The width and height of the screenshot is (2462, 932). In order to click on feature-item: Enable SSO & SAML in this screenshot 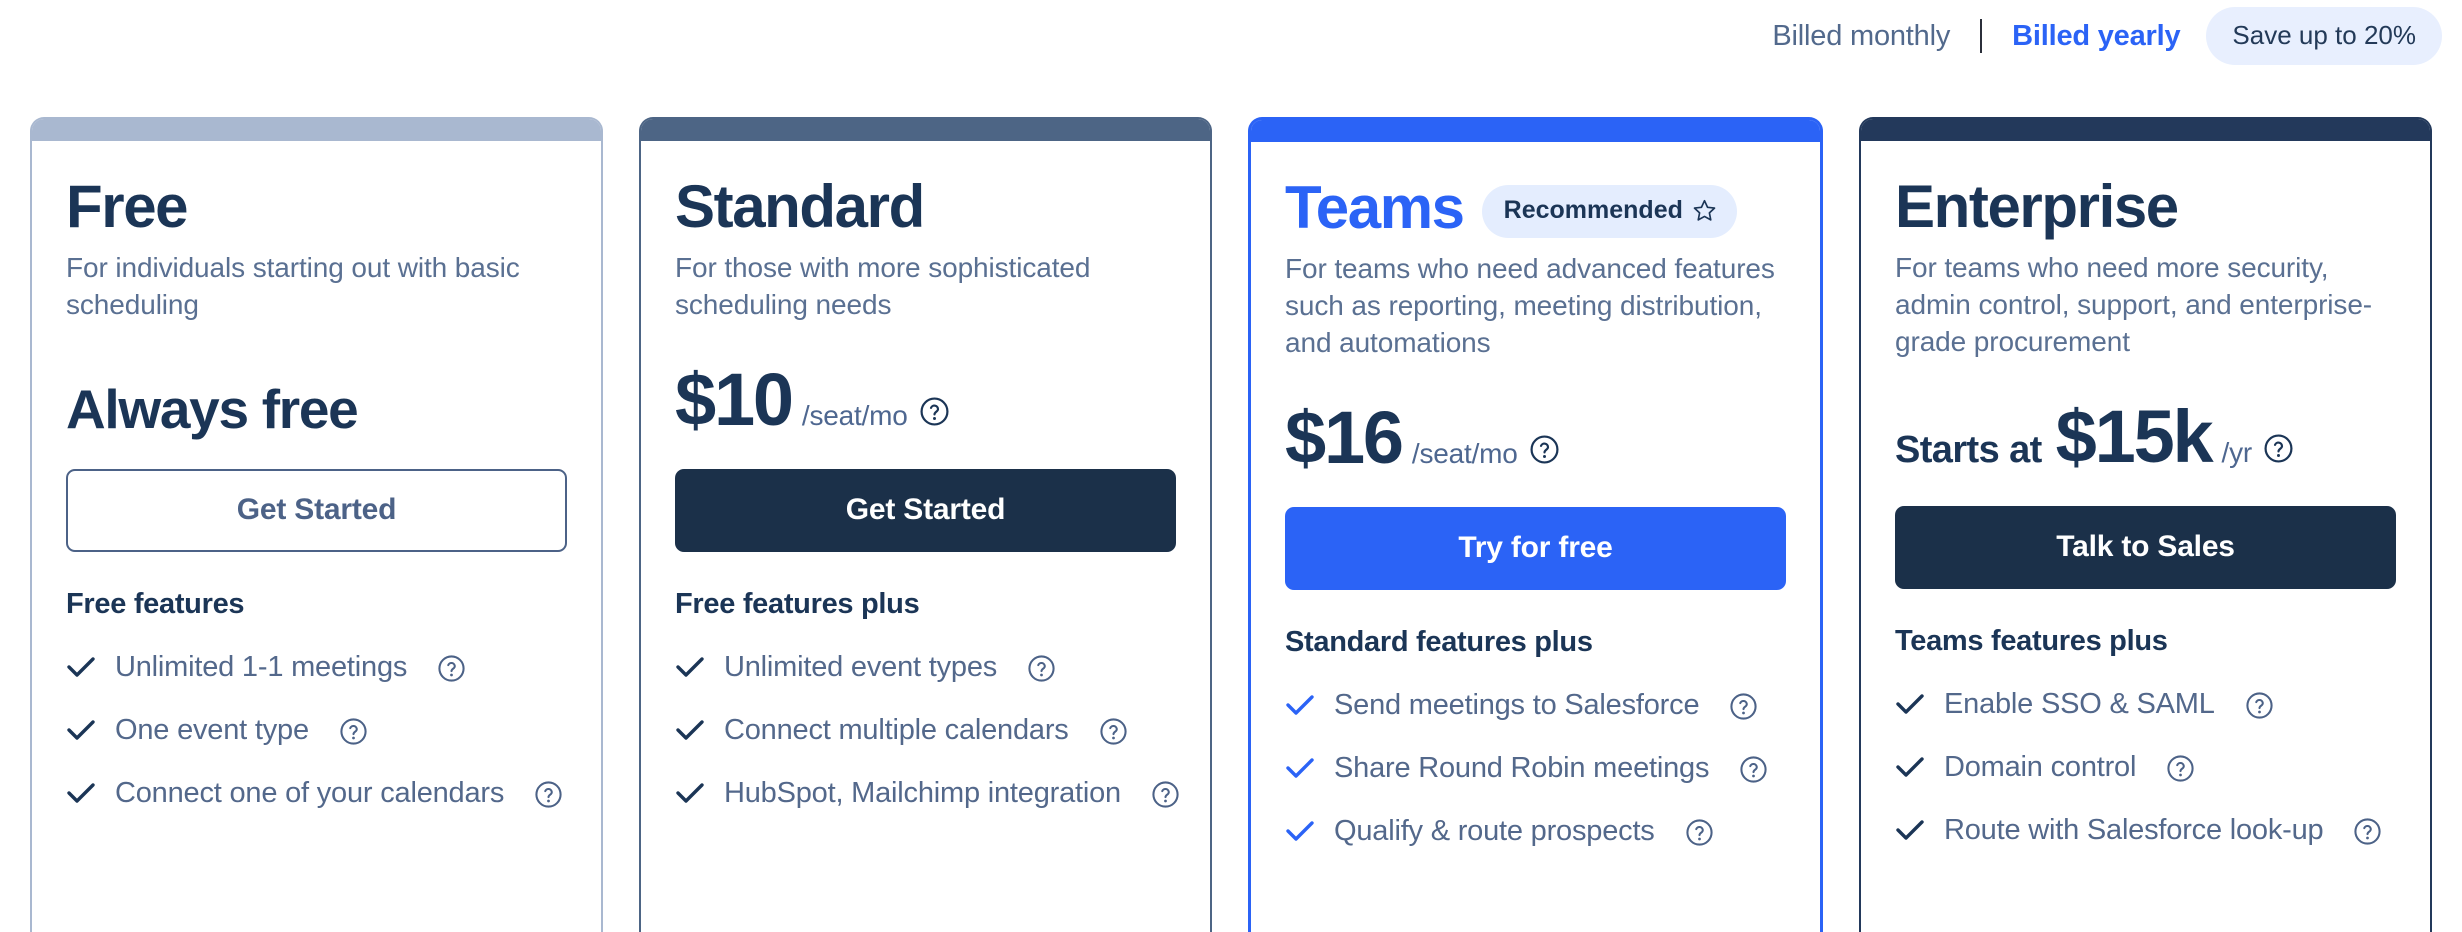, I will do `click(2145, 704)`.